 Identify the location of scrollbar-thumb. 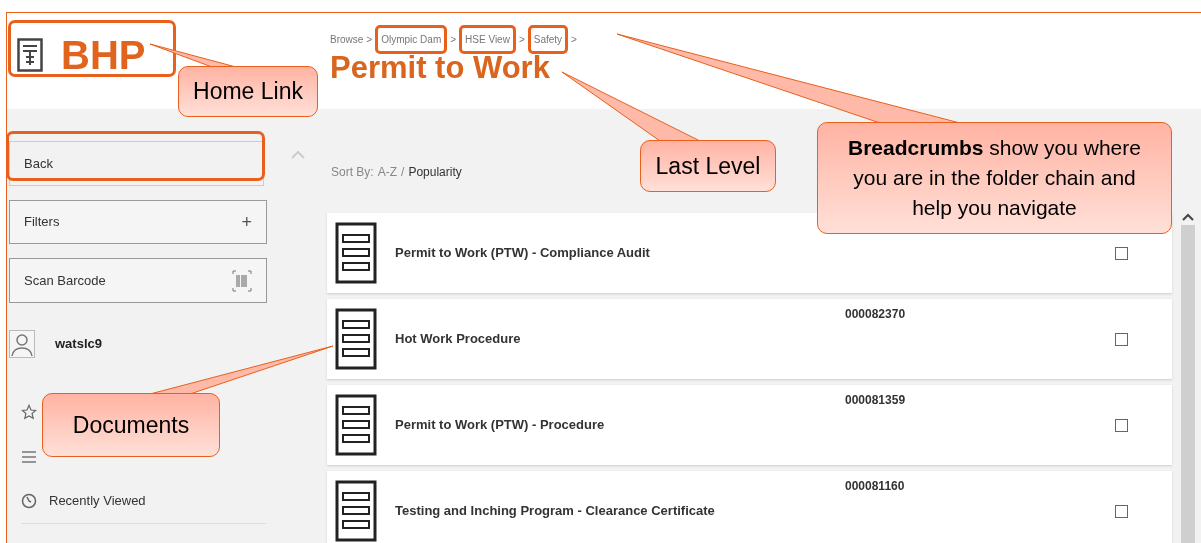
(1188, 384).